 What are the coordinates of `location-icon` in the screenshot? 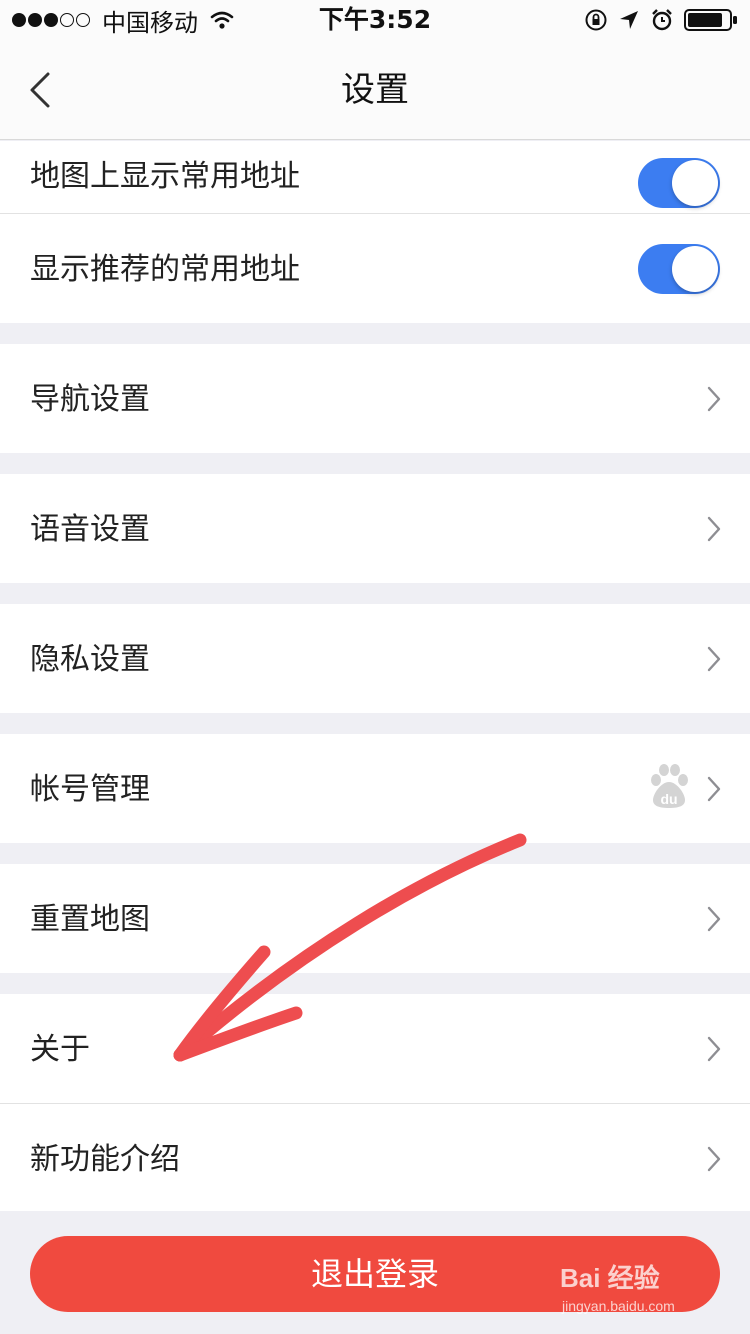 It's located at (629, 20).